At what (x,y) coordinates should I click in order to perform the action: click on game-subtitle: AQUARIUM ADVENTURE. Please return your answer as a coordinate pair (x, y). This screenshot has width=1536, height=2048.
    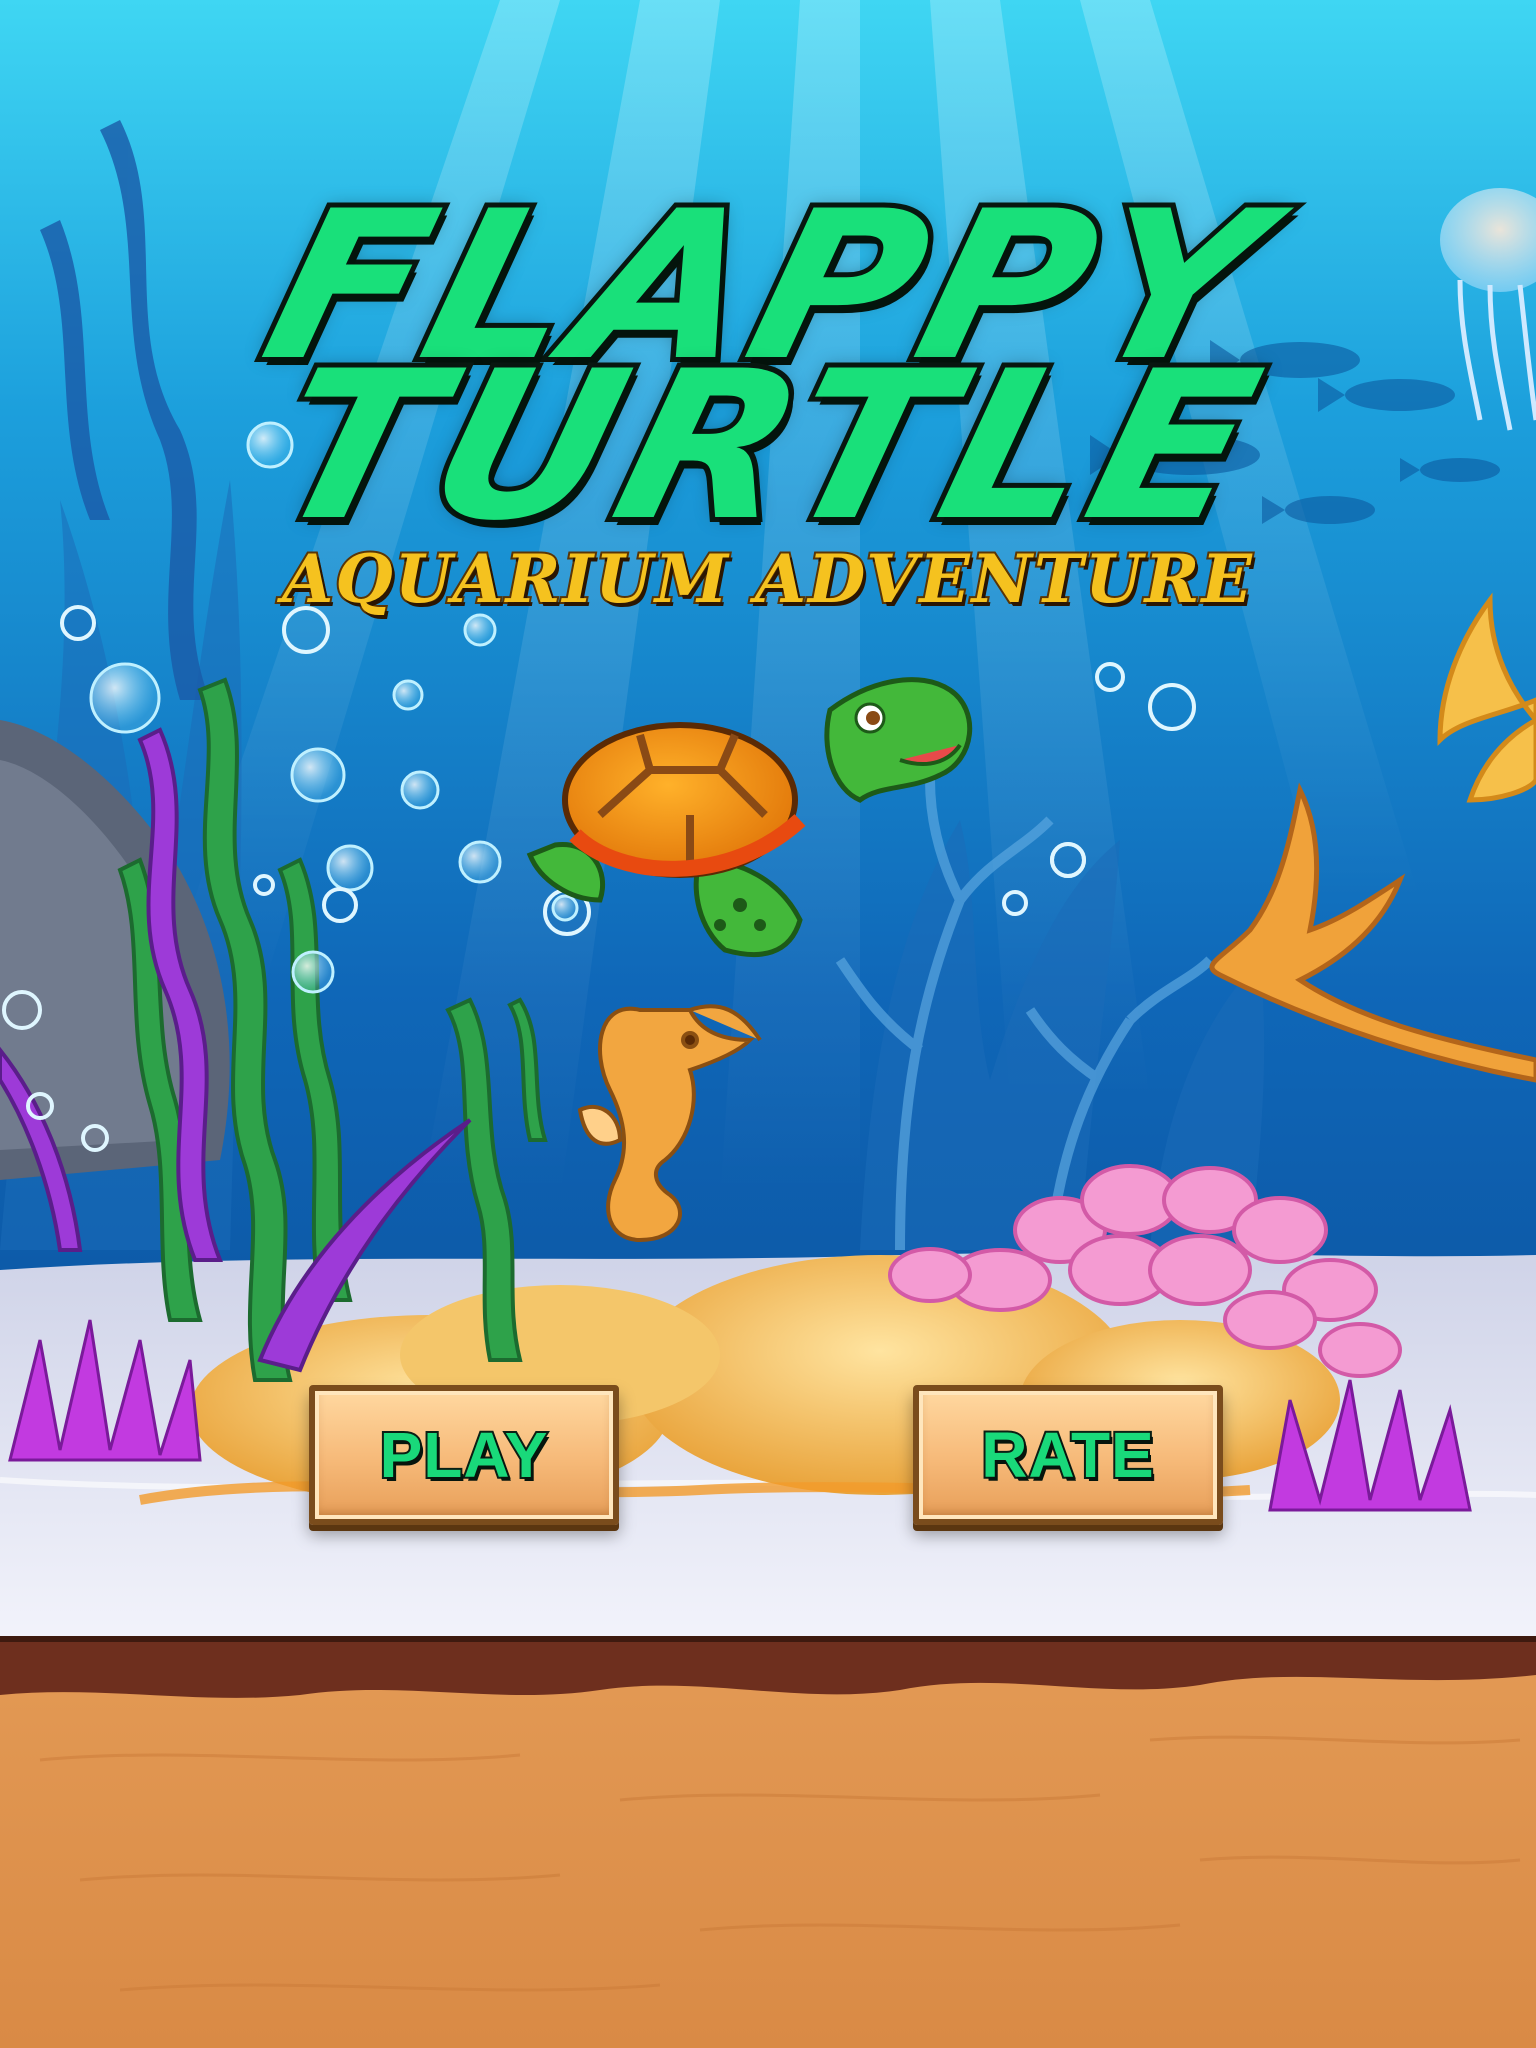
    Looking at the image, I should click on (767, 579).